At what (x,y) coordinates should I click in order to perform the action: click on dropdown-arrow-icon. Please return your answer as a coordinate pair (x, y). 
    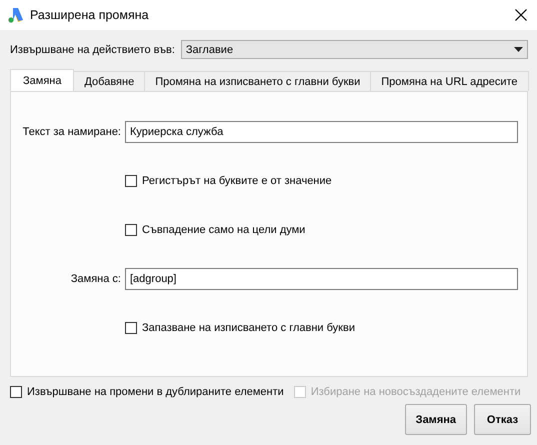
    Looking at the image, I should click on (518, 49).